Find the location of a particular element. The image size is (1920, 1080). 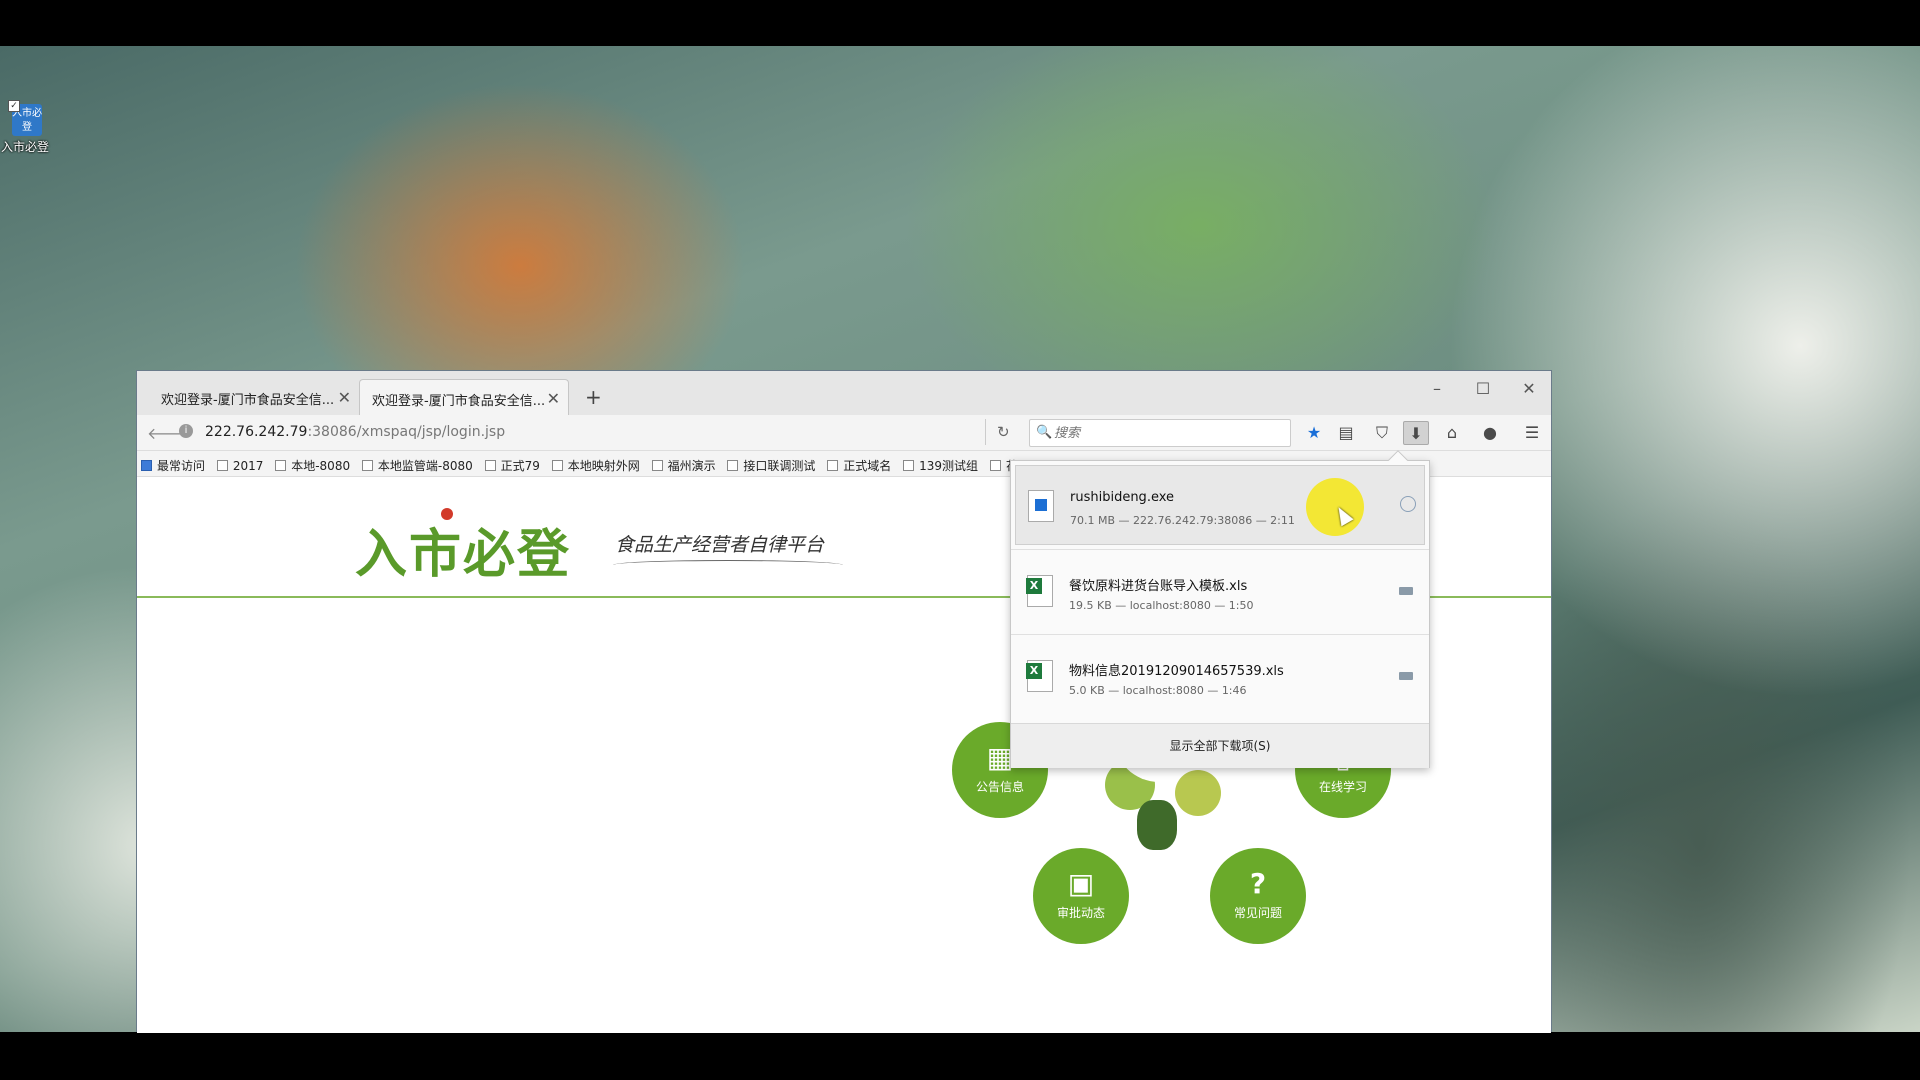

bookmark-item: 本地监管端-8080 is located at coordinates (417, 465).